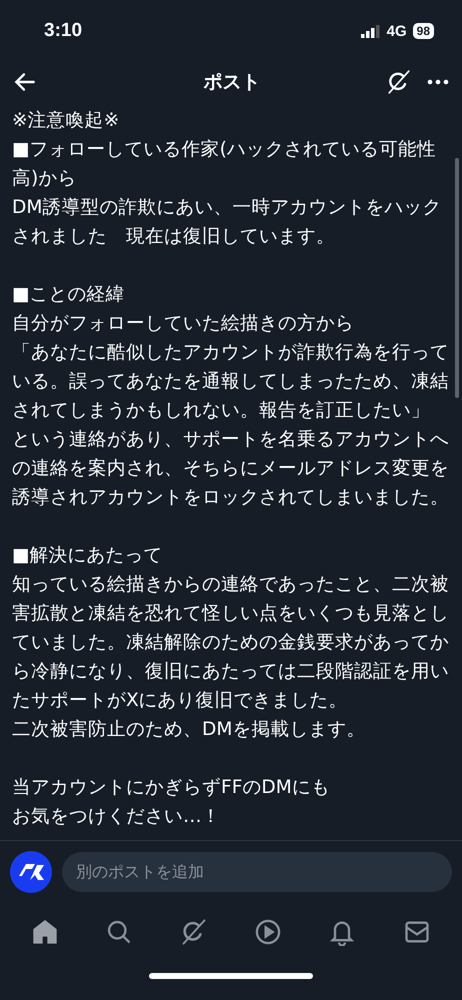 The image size is (462, 1000). Describe the element at coordinates (231, 382) in the screenshot. I see `post-text: 「あなたに酷似したアカウントが詐欺行為を行っている。誤ってあなたを通報してしまったため、凍結されてしまうかもしれない。報告を訂正したい」` at that location.